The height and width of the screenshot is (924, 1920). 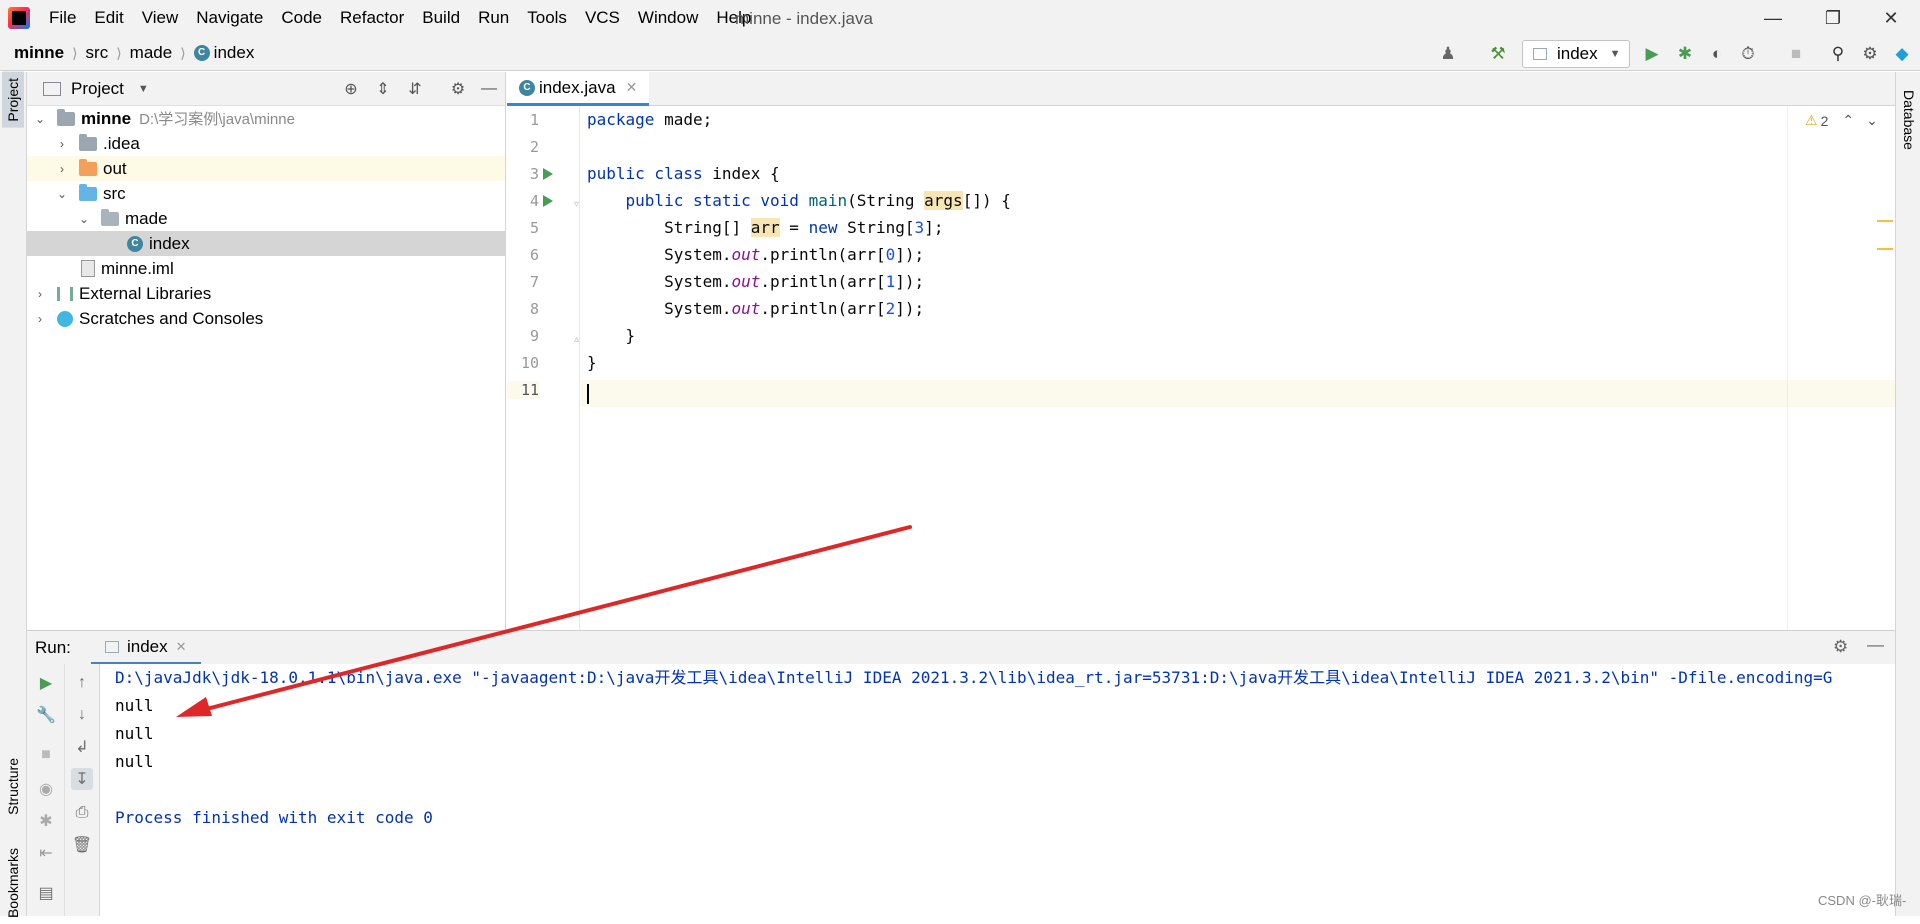 What do you see at coordinates (169, 243) in the screenshot?
I see `tree-label: index` at bounding box center [169, 243].